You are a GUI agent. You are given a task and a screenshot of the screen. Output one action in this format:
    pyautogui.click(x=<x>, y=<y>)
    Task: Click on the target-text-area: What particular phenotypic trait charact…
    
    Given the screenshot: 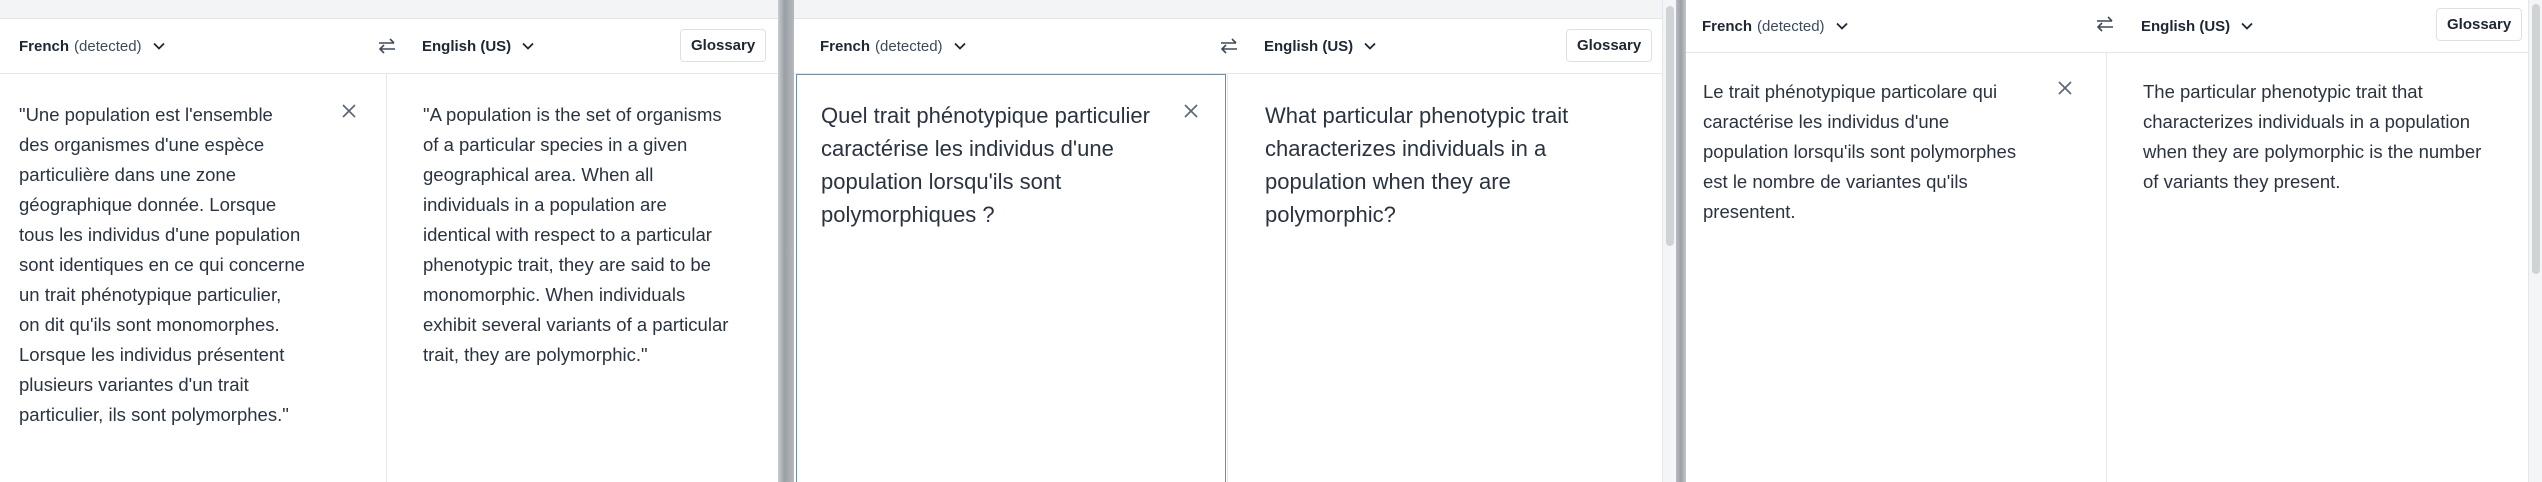 What is the action you would take?
    pyautogui.click(x=1417, y=165)
    